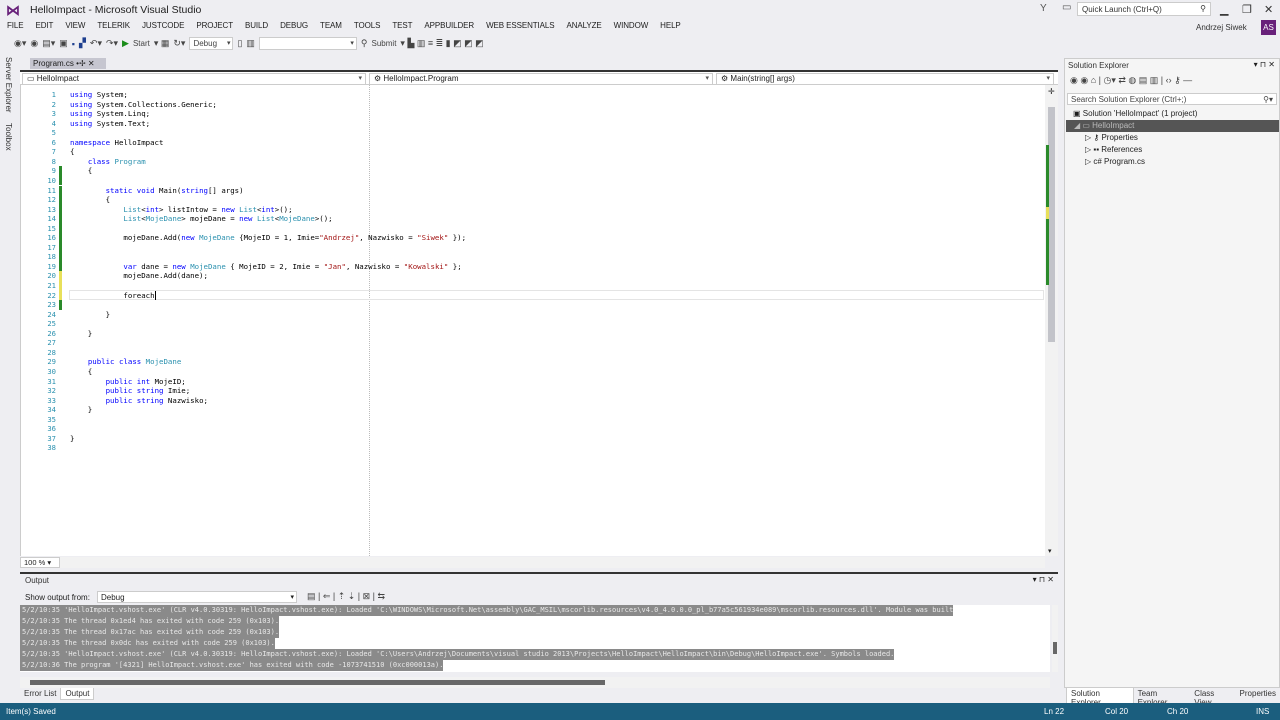  What do you see at coordinates (1050, 551) in the screenshot?
I see `scroll-down-icon: ▾` at bounding box center [1050, 551].